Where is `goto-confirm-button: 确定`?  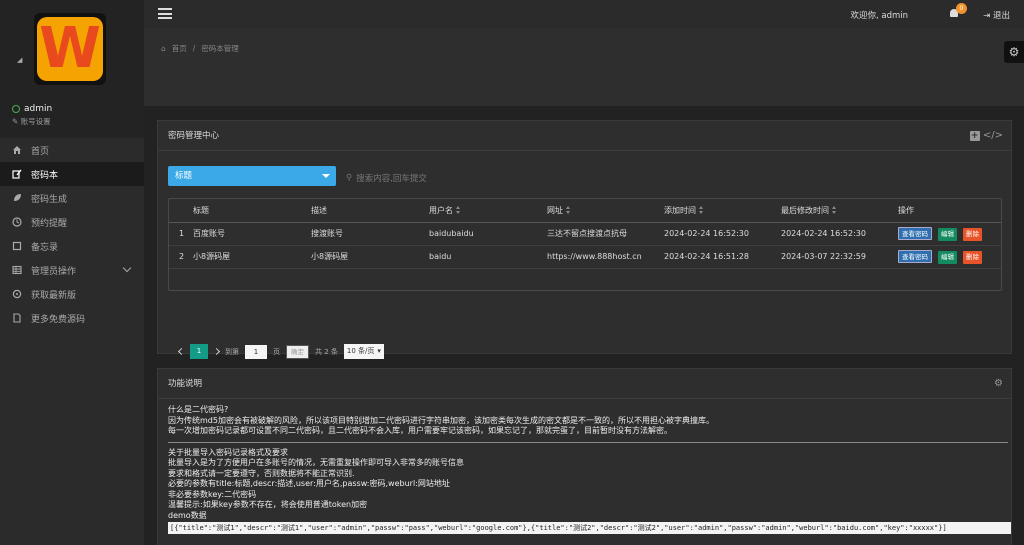 goto-confirm-button: 确定 is located at coordinates (297, 351).